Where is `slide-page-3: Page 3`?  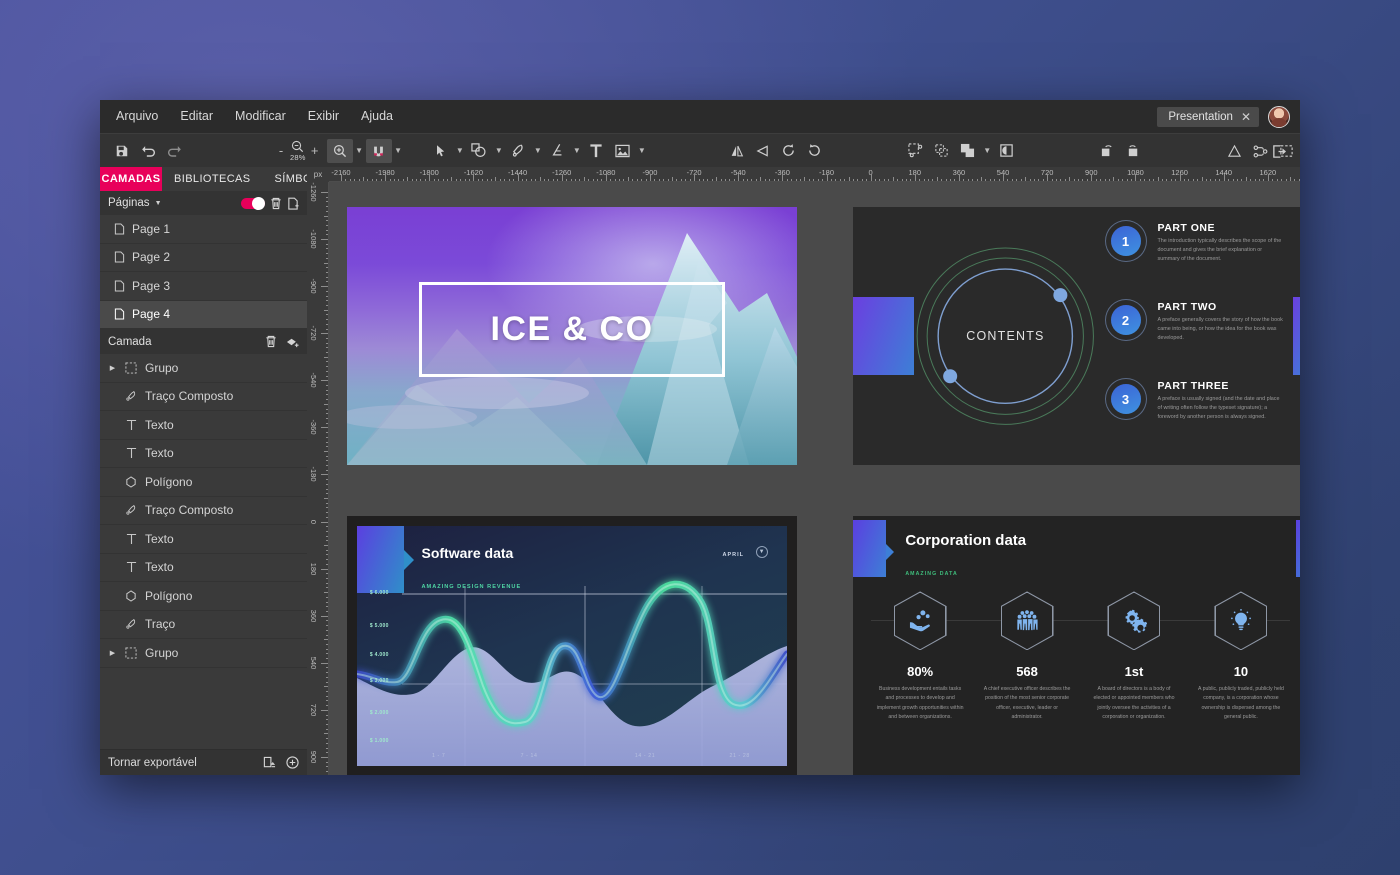 slide-page-3: Page 3 is located at coordinates (572, 645).